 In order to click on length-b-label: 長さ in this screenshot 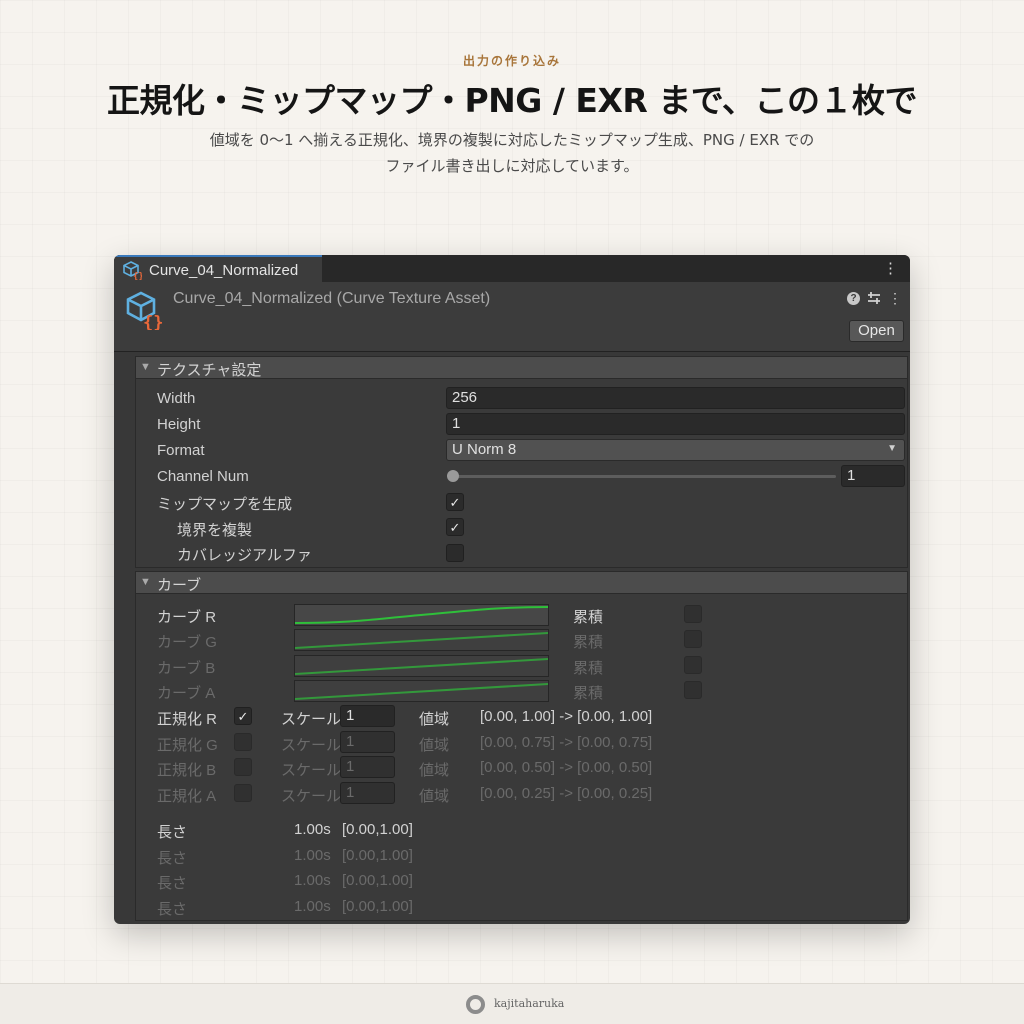, I will do `click(172, 883)`.